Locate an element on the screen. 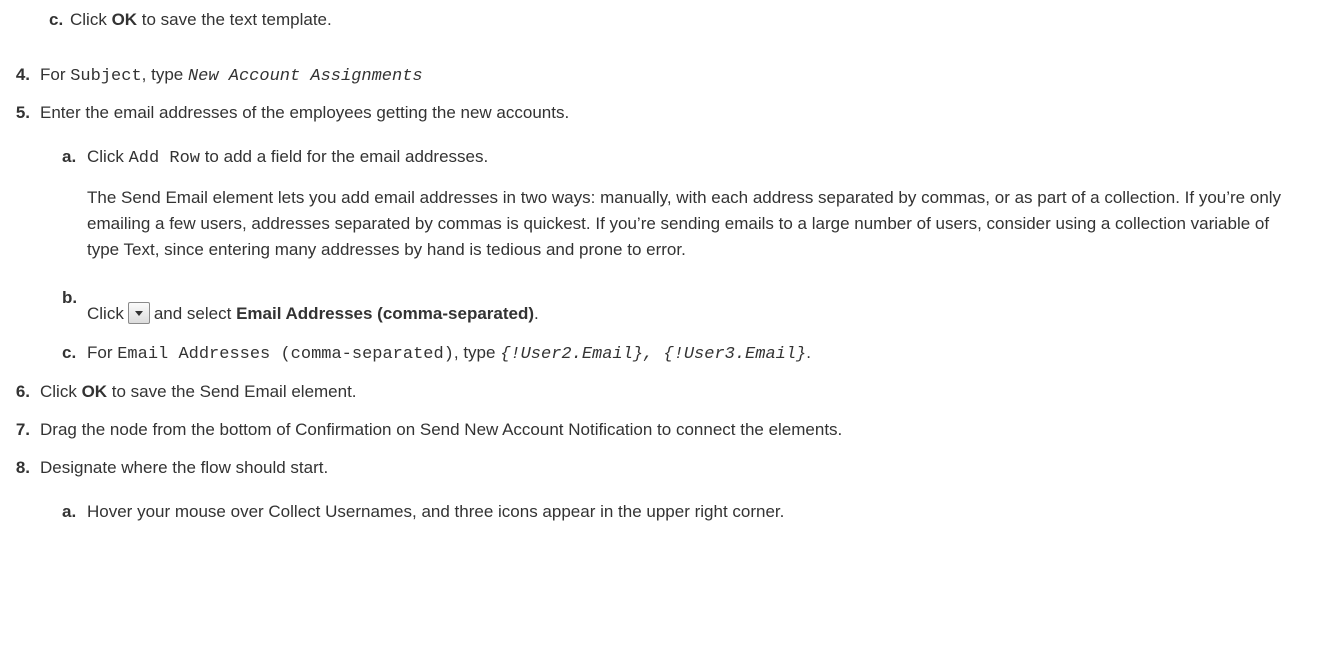 The image size is (1319, 654). substep-letter: b. is located at coordinates (70, 297).